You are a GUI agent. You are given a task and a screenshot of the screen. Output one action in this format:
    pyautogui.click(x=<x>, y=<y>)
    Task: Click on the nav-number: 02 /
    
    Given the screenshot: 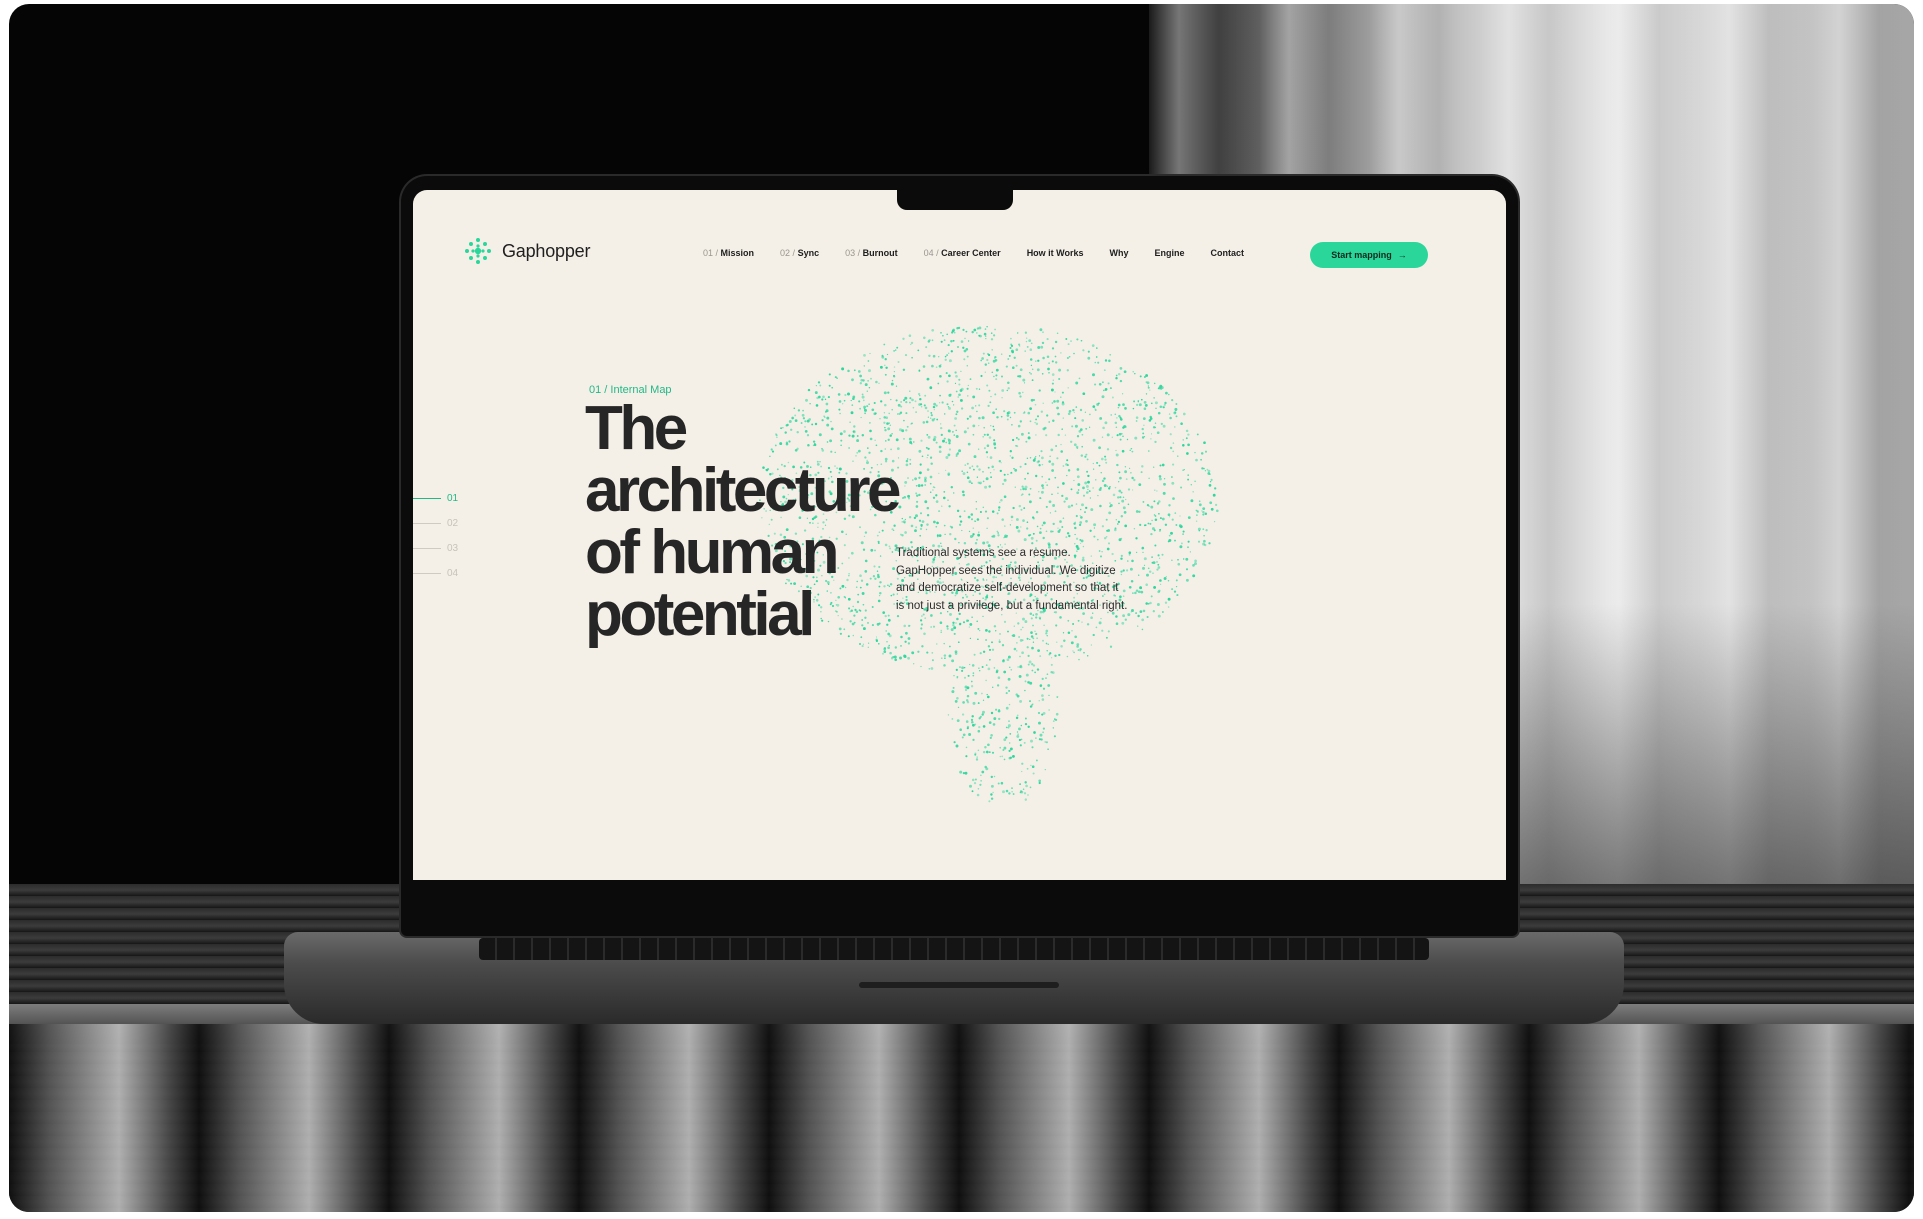 What is the action you would take?
    pyautogui.click(x=788, y=253)
    